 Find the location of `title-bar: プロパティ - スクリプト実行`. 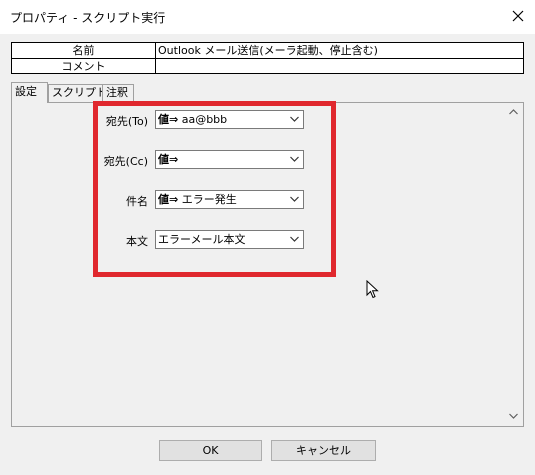

title-bar: プロパティ - スクリプト実行 is located at coordinates (267, 17).